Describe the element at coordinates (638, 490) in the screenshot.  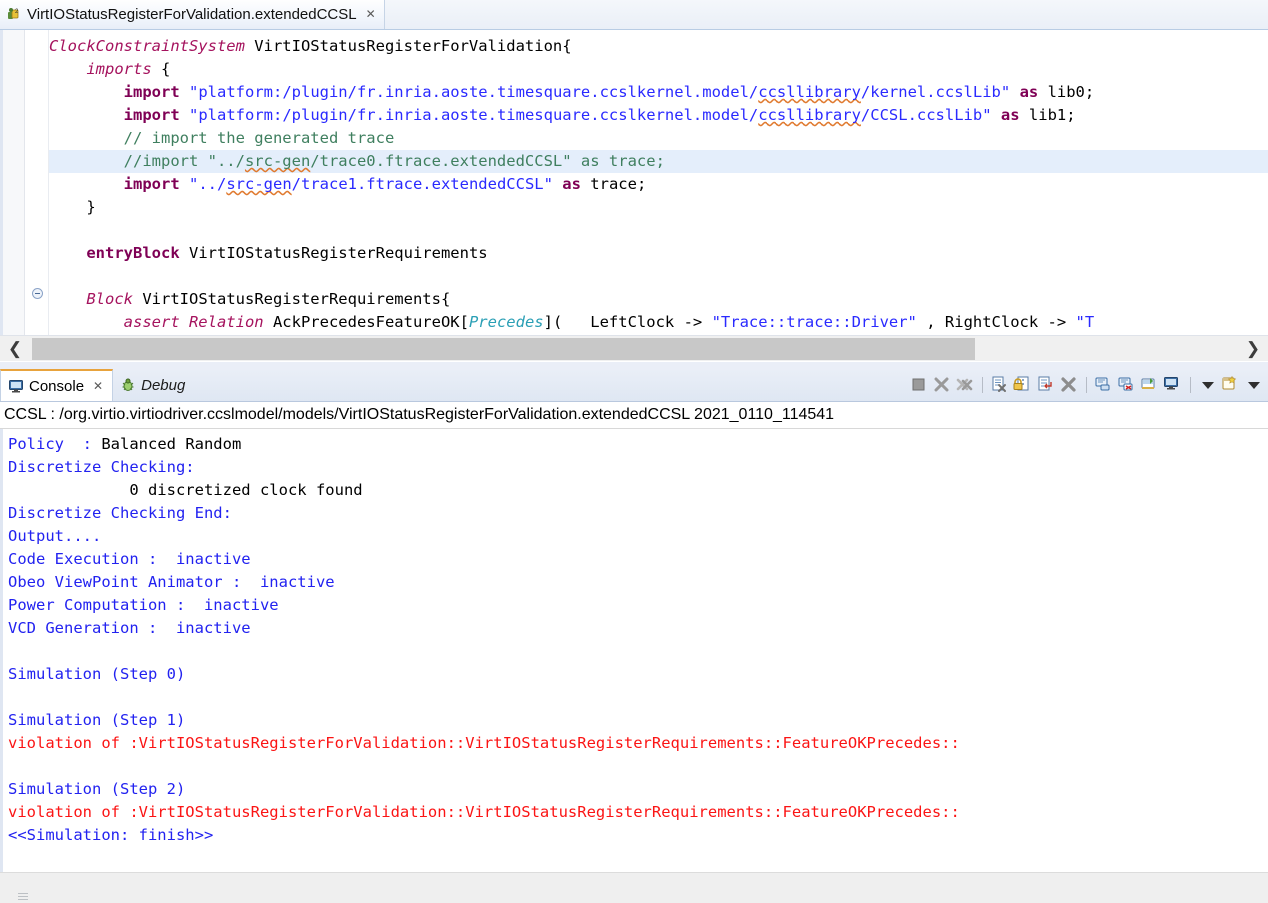
I see `console-line: 0 discretized clock found` at that location.